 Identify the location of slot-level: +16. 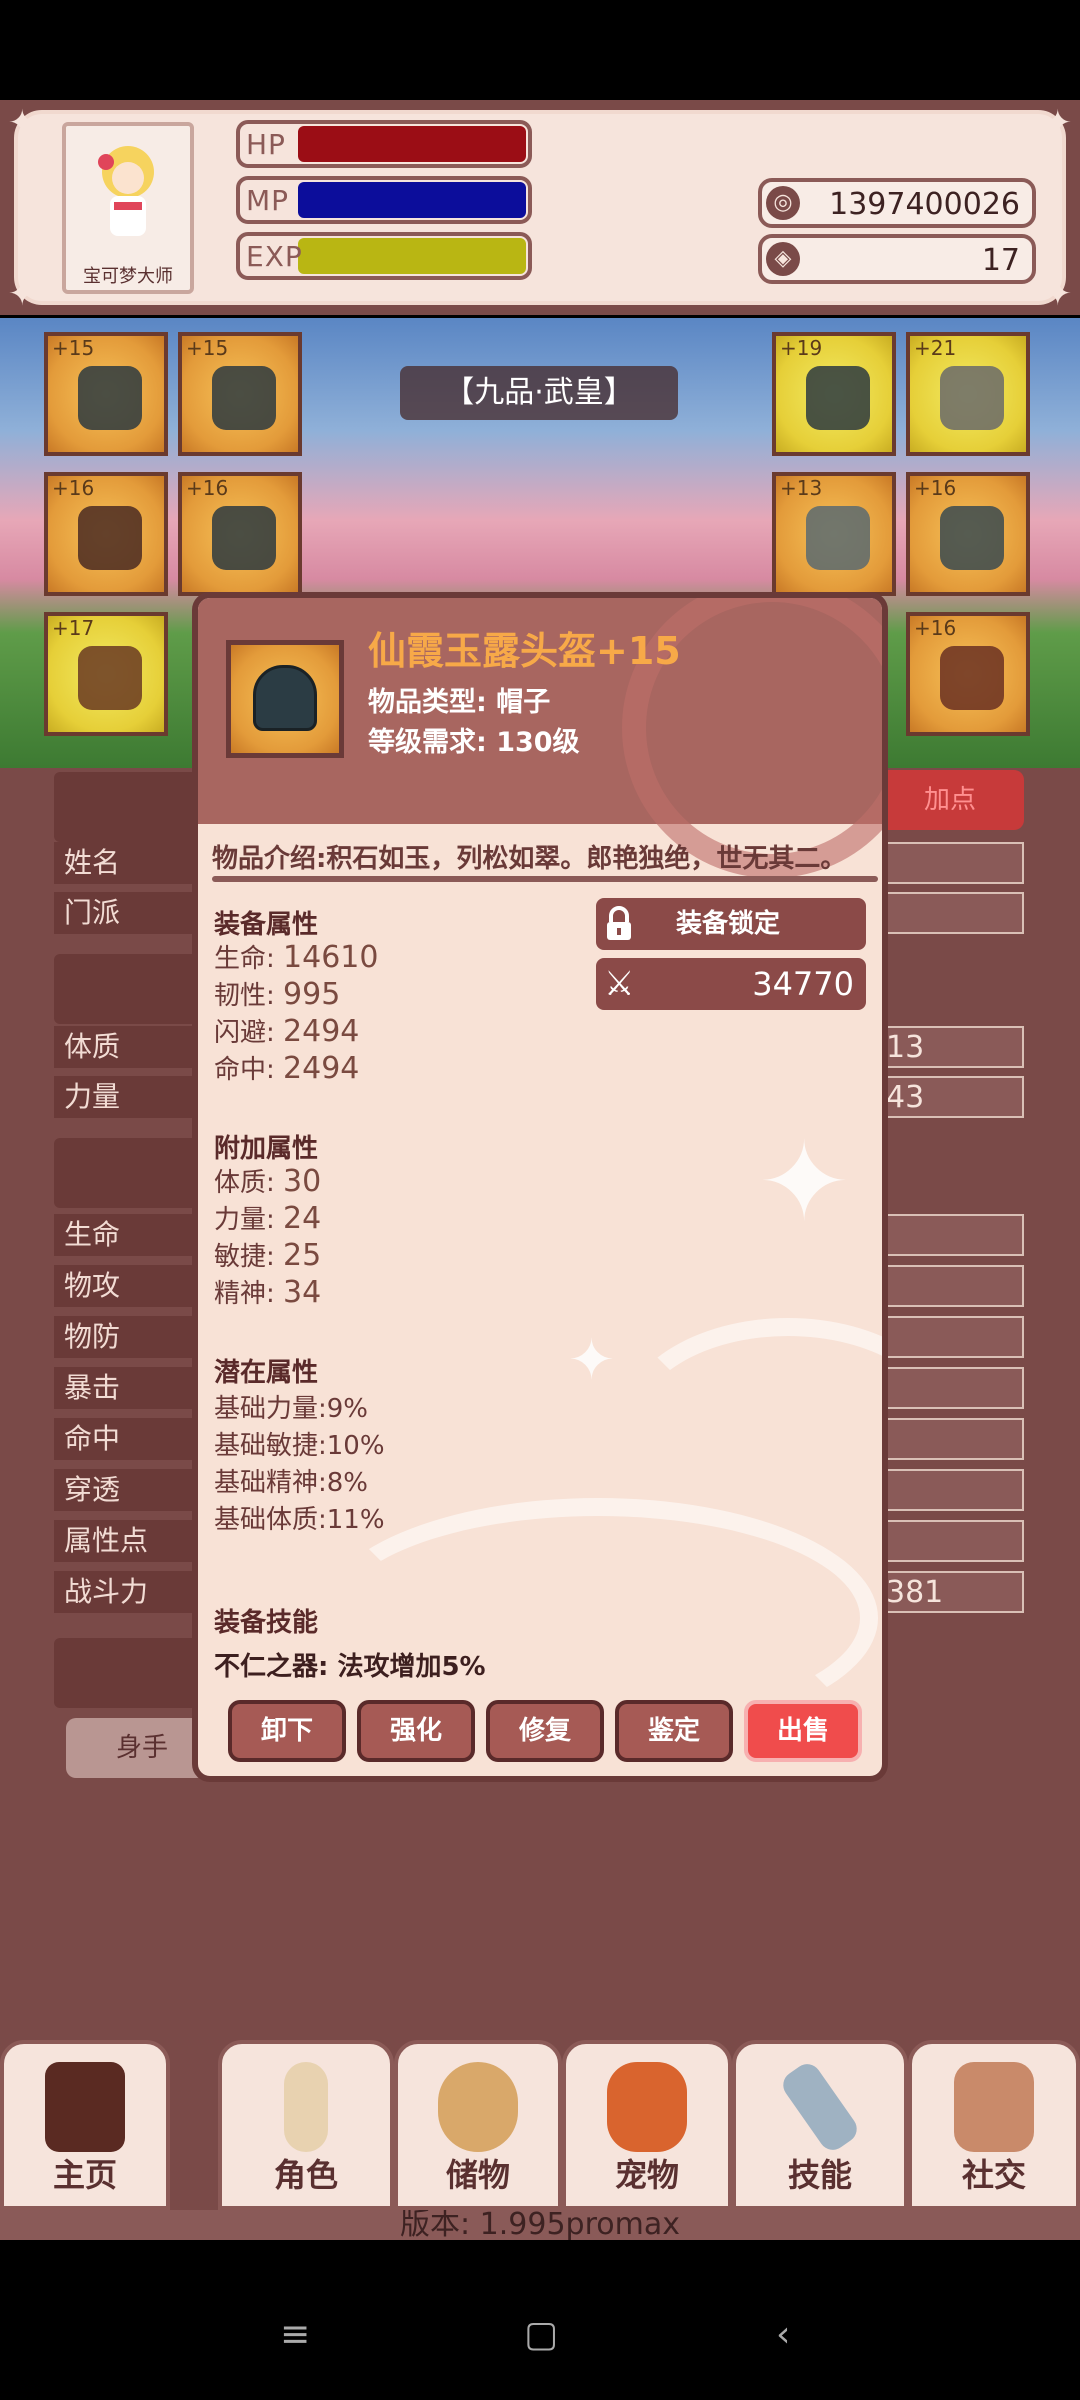
(935, 628).